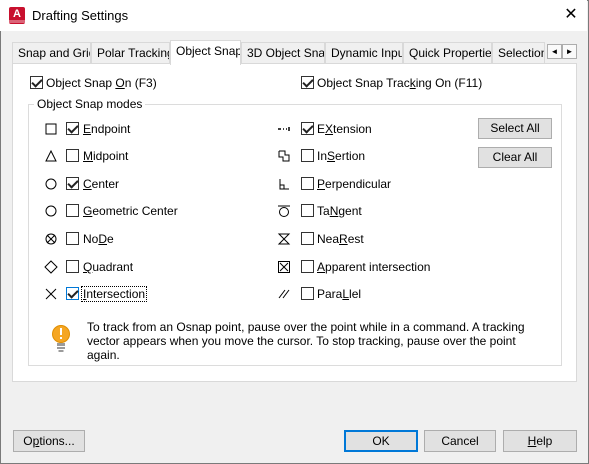 Image resolution: width=589 pixels, height=464 pixels. What do you see at coordinates (364, 53) in the screenshot?
I see `tab-dynamic-input: Dynamic Input` at bounding box center [364, 53].